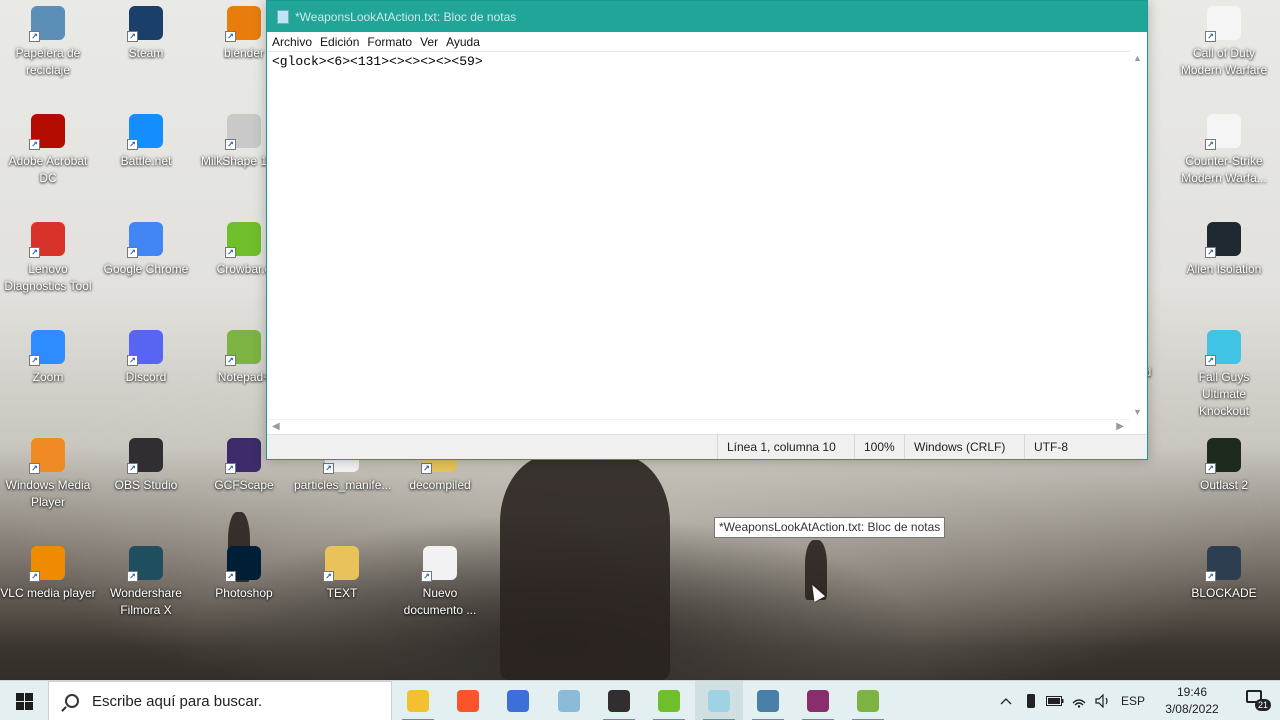 This screenshot has width=1280, height=720. I want to click on desktop-shortcut-label: Discord, so click(146, 377).